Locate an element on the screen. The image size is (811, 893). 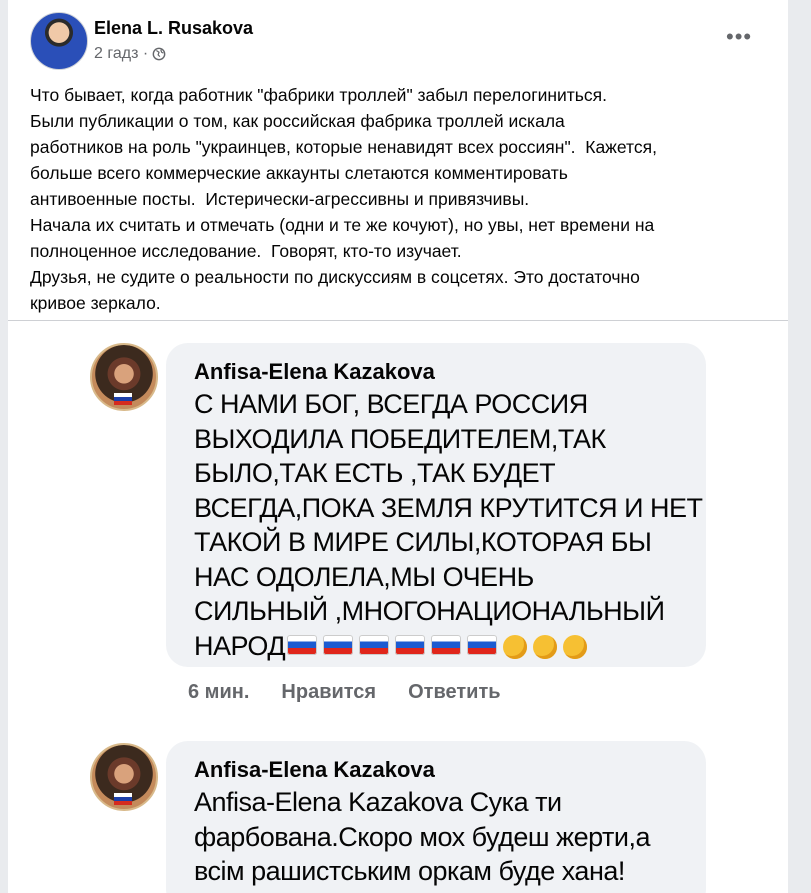
emoji-row is located at coordinates (437, 647).